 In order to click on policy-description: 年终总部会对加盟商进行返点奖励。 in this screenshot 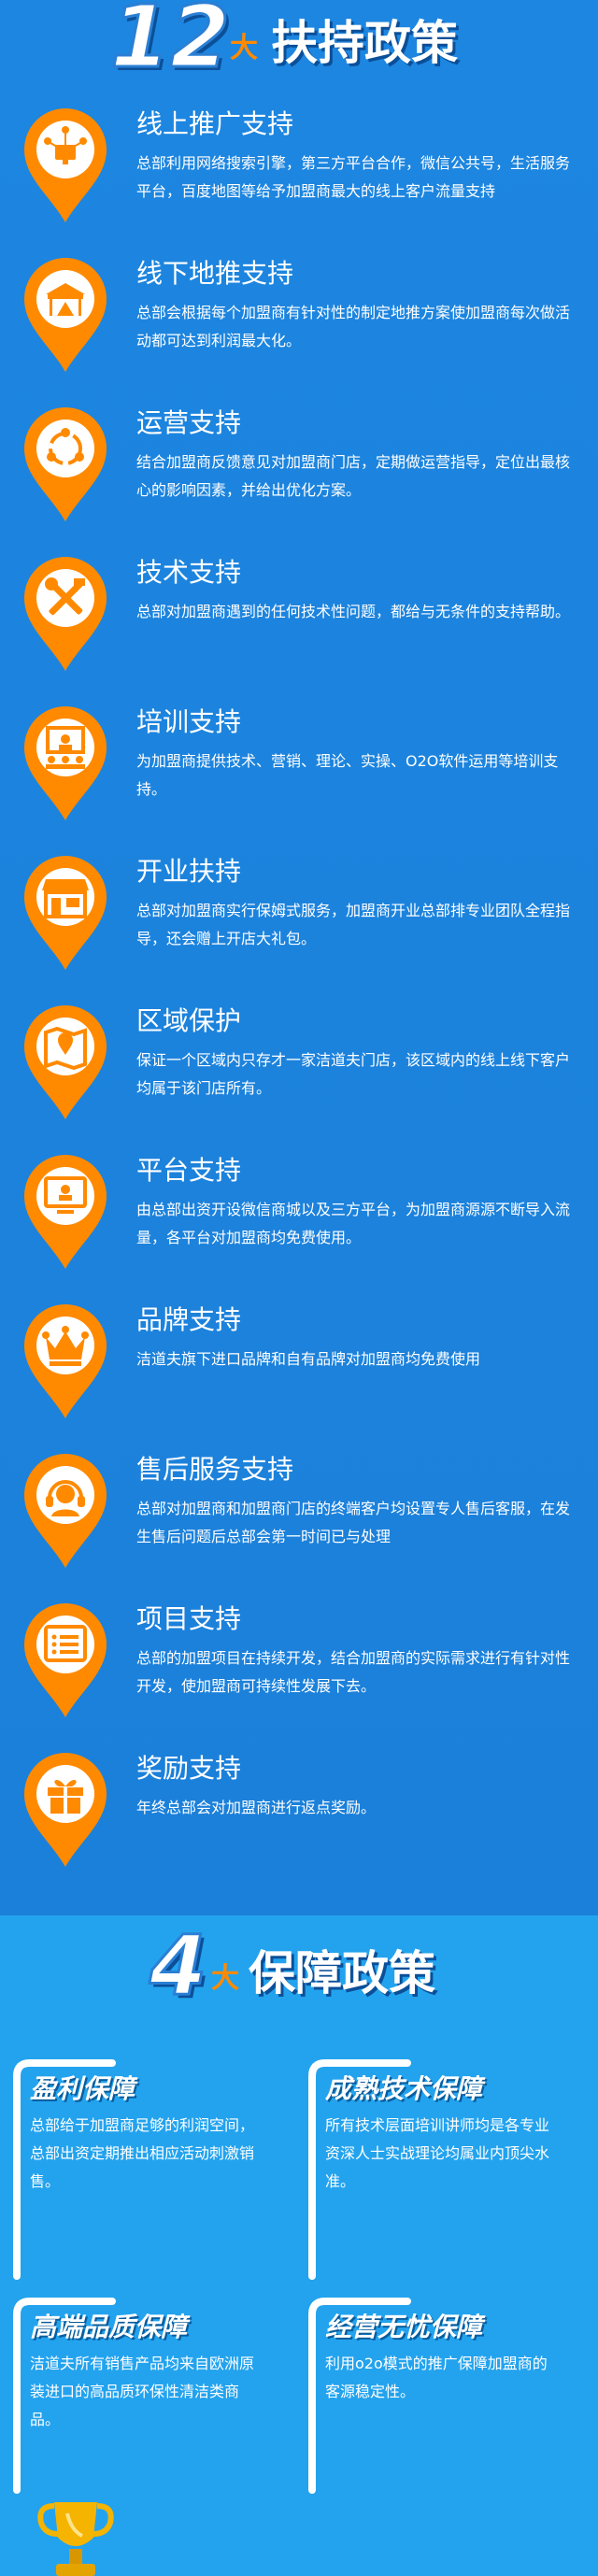, I will do `click(256, 1808)`.